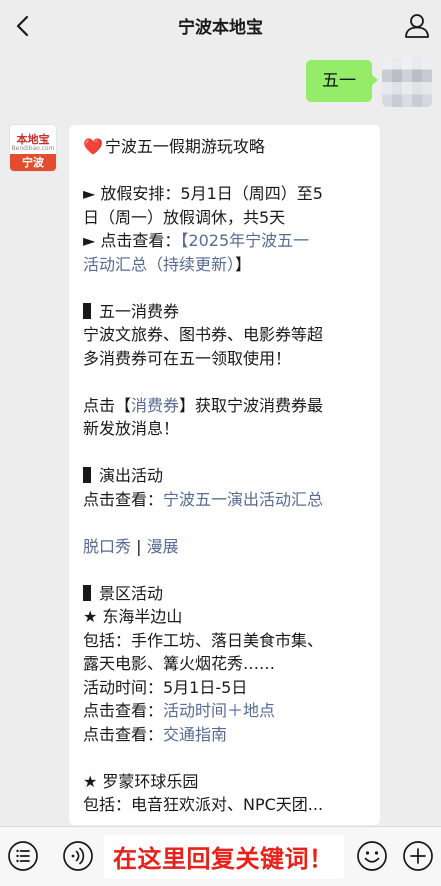 Image resolution: width=441 pixels, height=886 pixels. I want to click on coupon-text-1: 宁波文旅券、图书券、电影券等超, so click(203, 334).